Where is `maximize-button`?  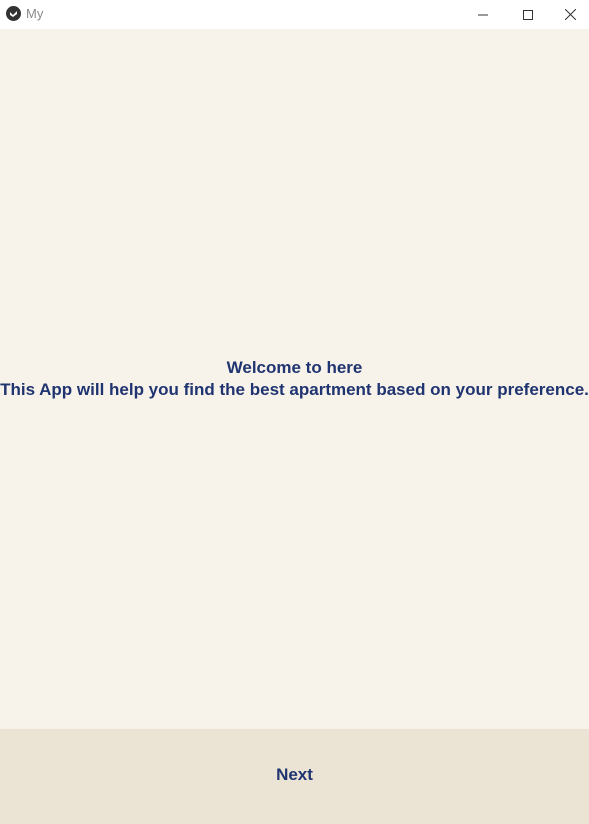
maximize-button is located at coordinates (528, 14).